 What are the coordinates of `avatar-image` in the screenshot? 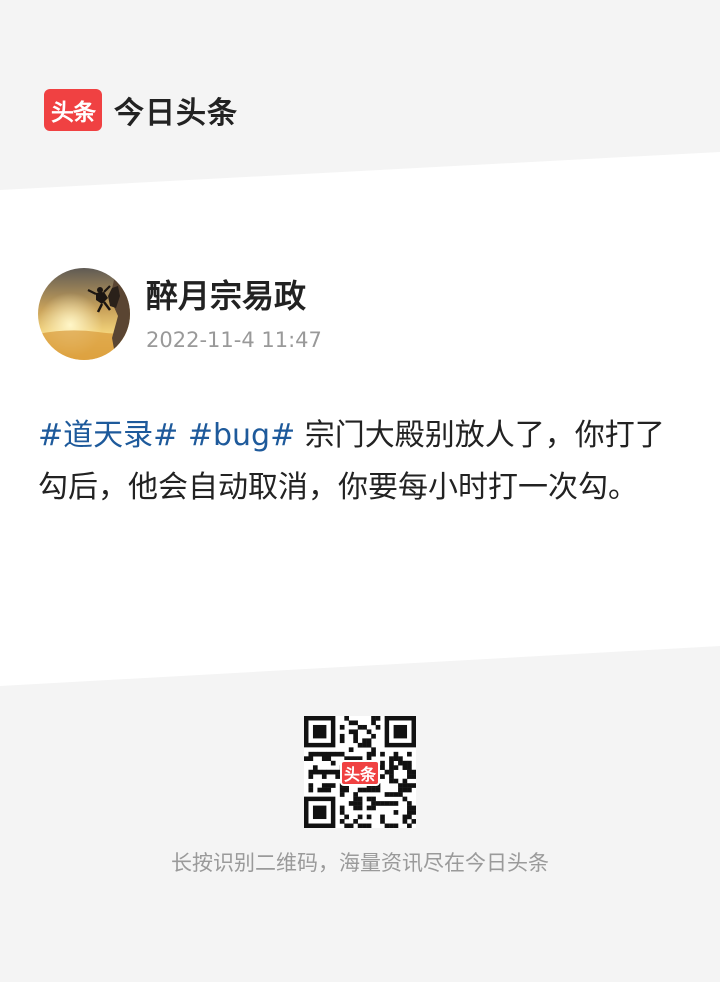 It's located at (84, 314).